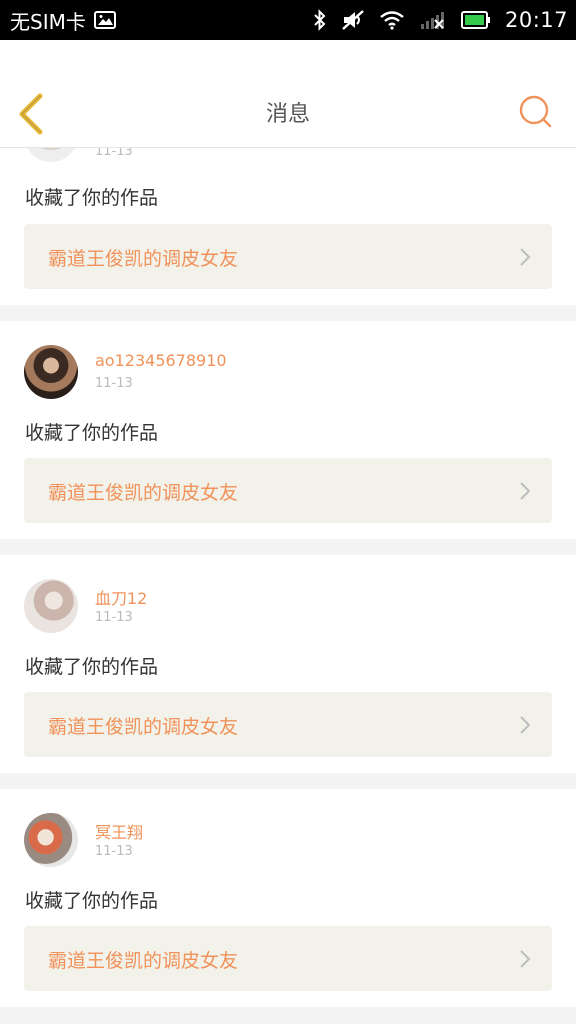  What do you see at coordinates (433, 20) in the screenshot?
I see `signal-icon` at bounding box center [433, 20].